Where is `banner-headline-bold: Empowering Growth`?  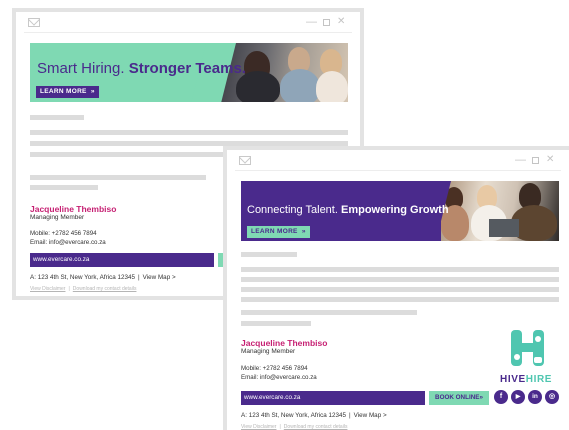
banner-headline-bold: Empowering Growth is located at coordinates (394, 210).